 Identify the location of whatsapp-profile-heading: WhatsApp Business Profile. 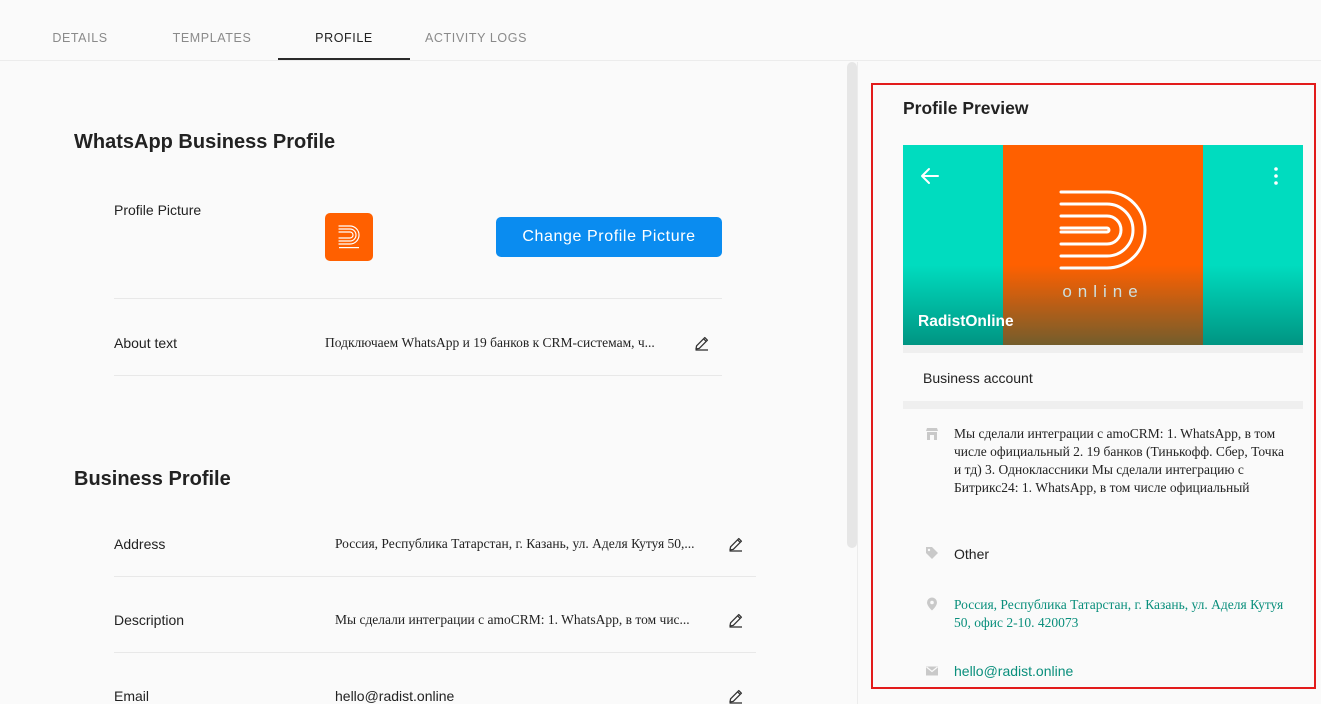
(205, 142).